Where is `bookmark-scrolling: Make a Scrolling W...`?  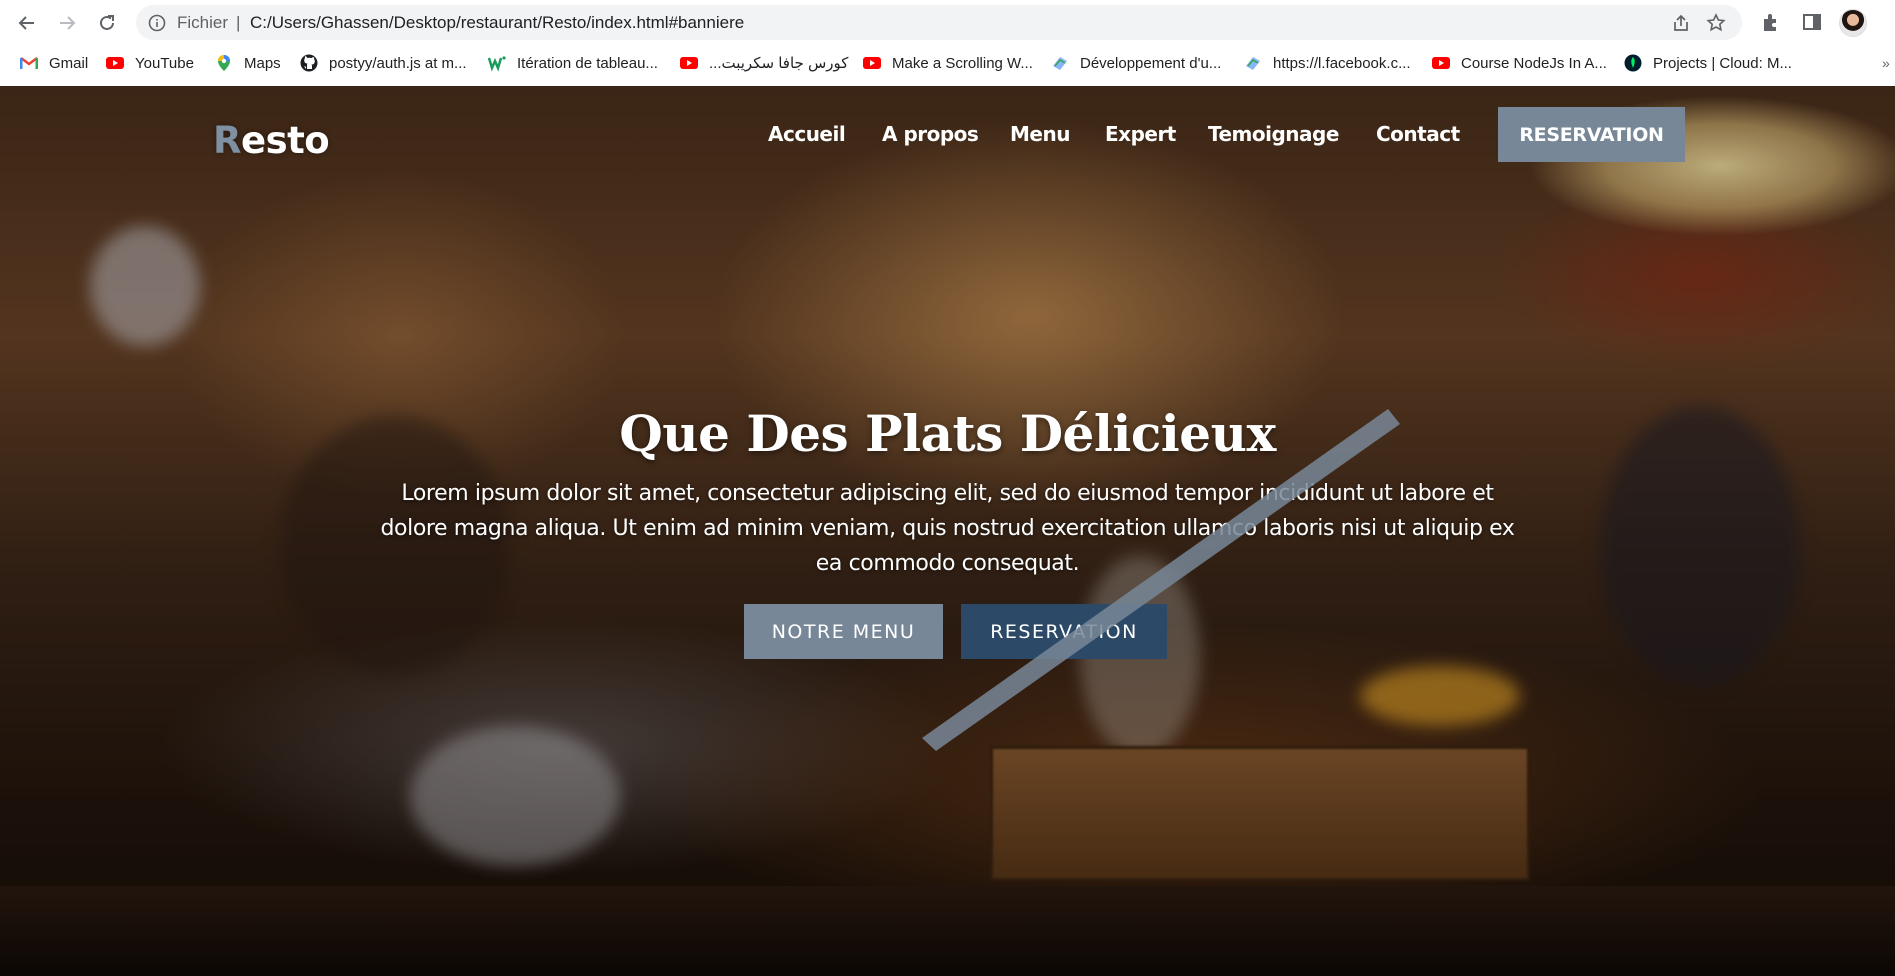
bookmark-scrolling: Make a Scrolling W... is located at coordinates (948, 63).